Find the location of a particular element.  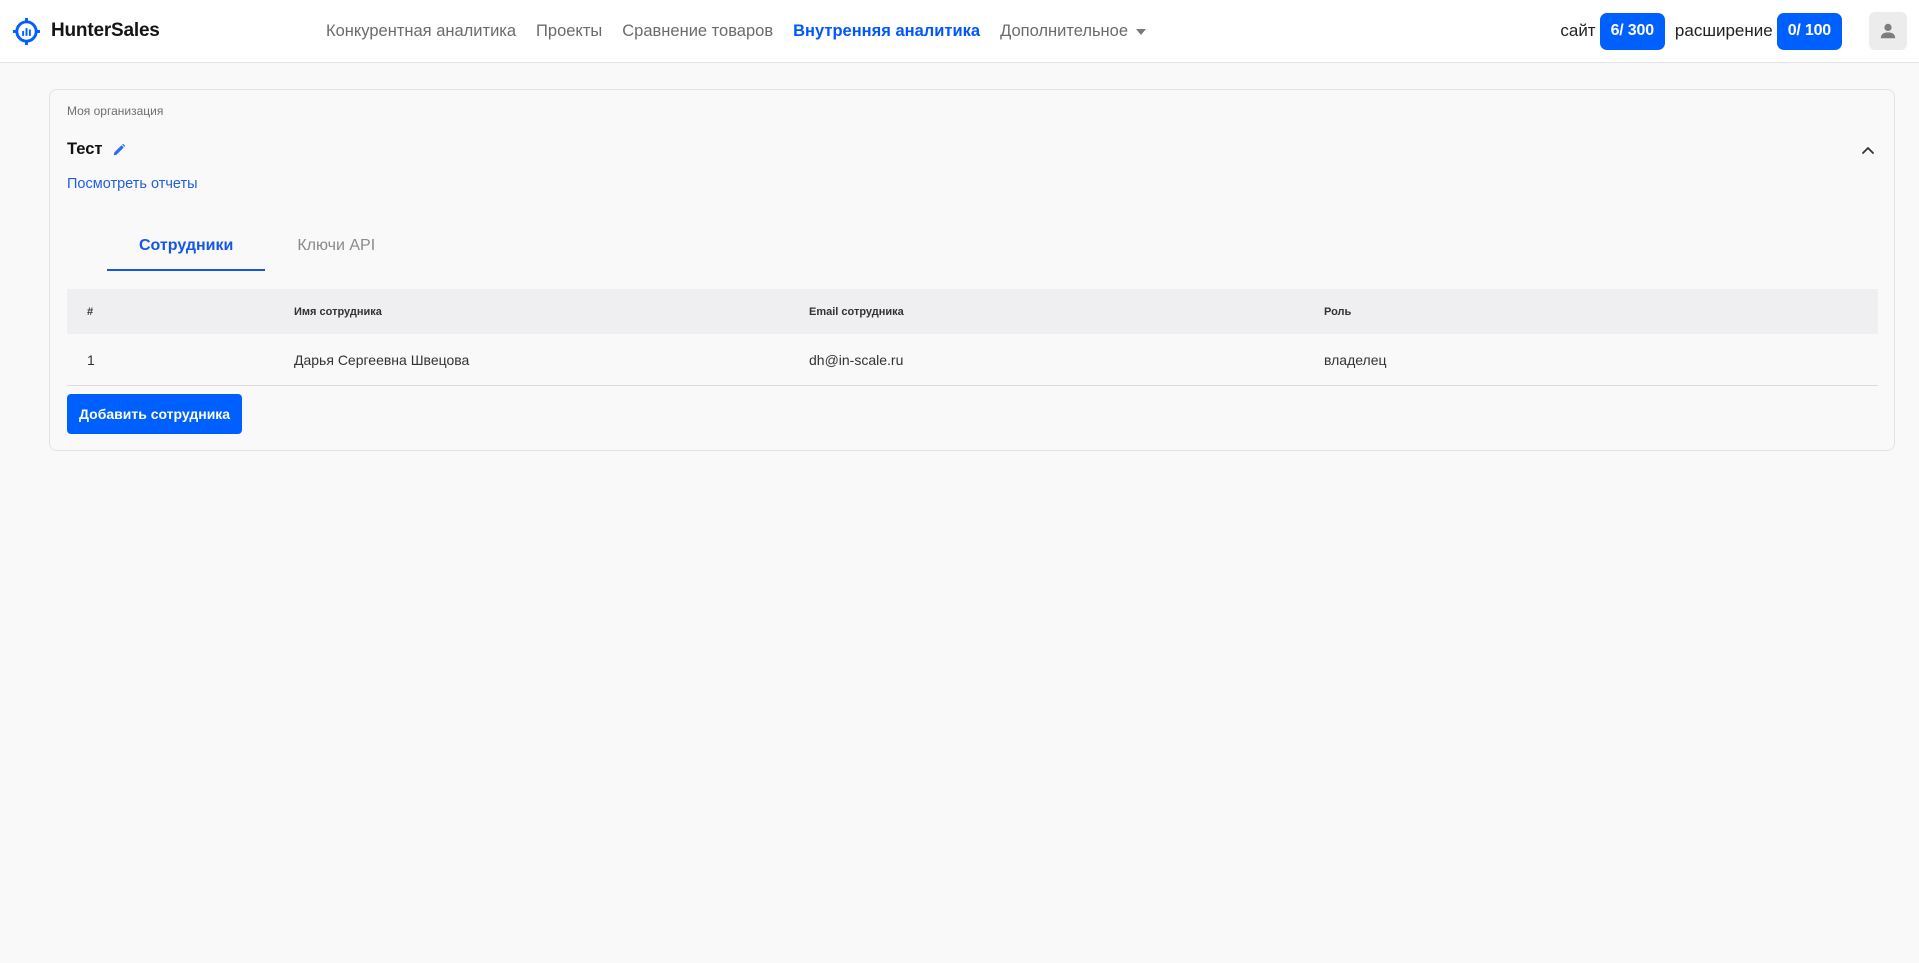

user-icon is located at coordinates (1888, 31).